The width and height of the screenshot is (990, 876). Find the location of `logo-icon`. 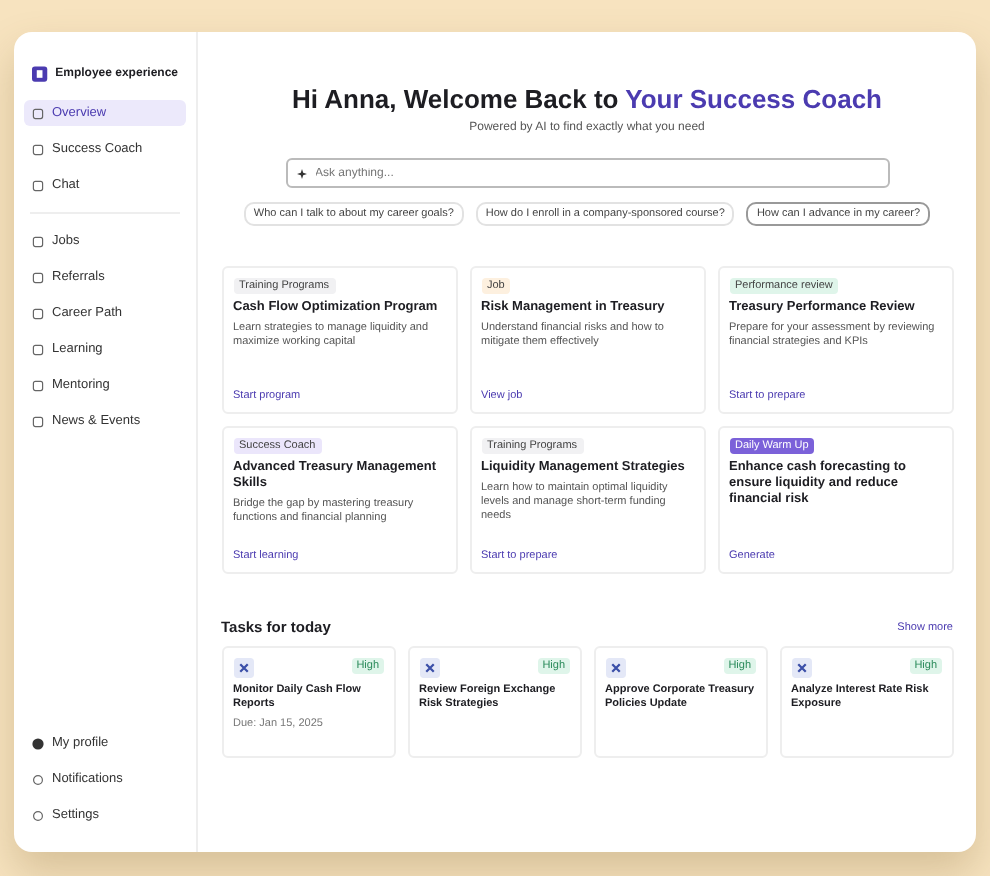

logo-icon is located at coordinates (40, 74).